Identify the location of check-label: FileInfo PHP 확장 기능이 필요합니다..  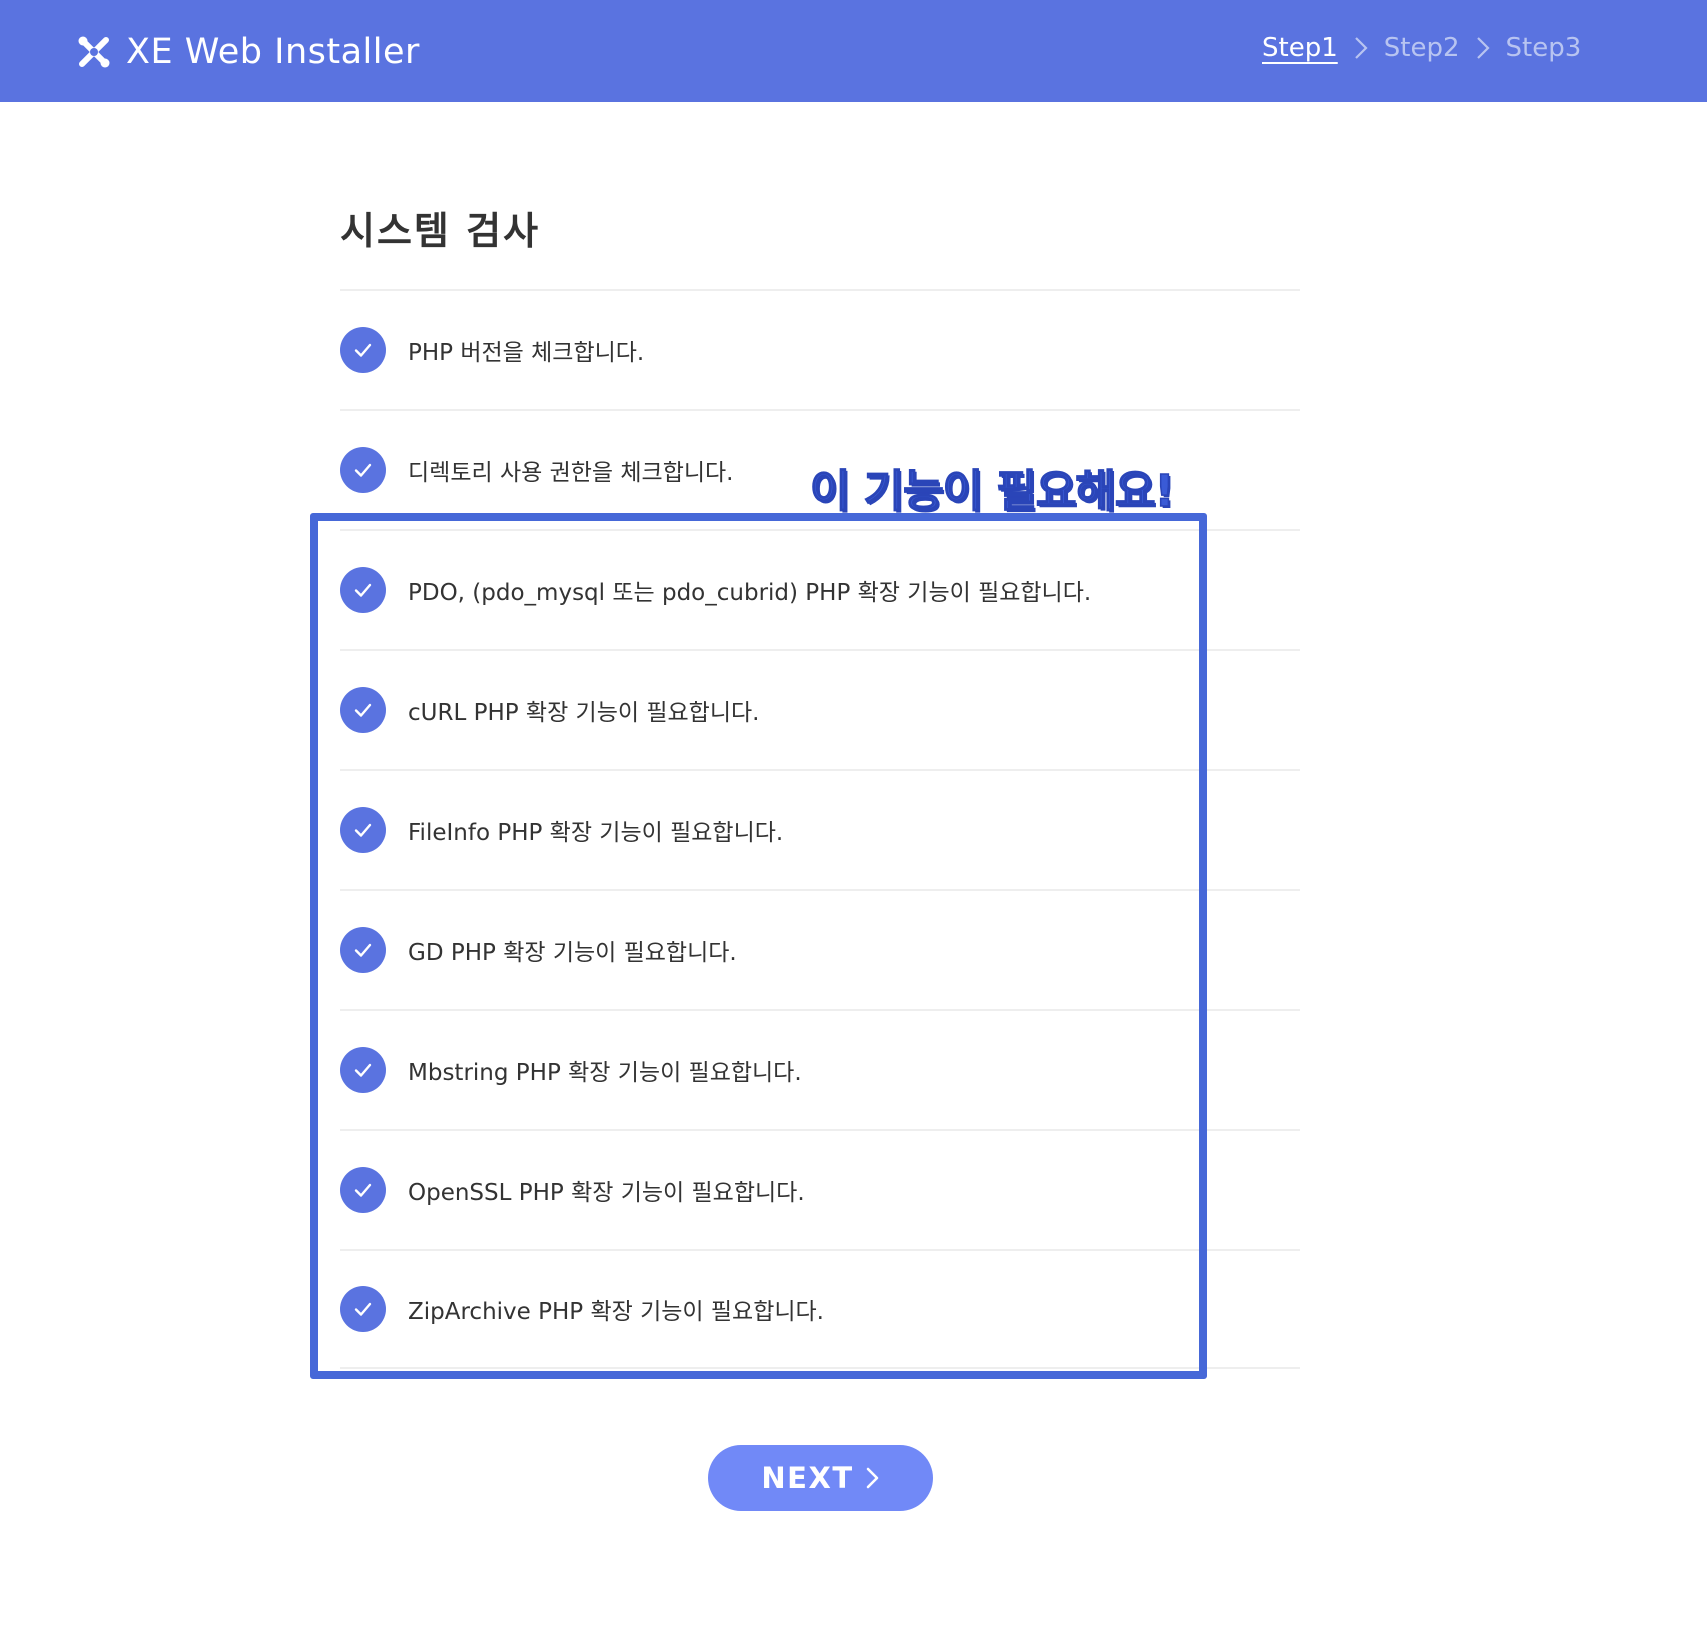
(596, 833).